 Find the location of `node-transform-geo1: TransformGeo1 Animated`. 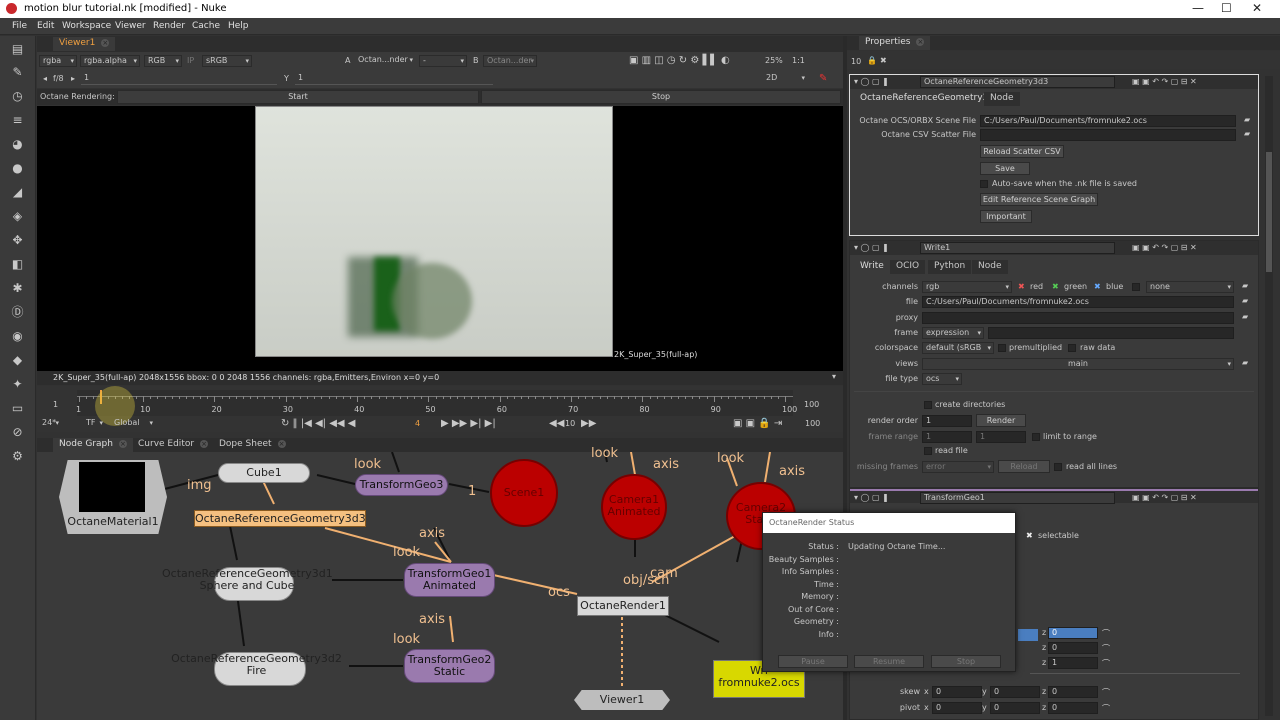

node-transform-geo1: TransformGeo1 Animated is located at coordinates (449, 580).